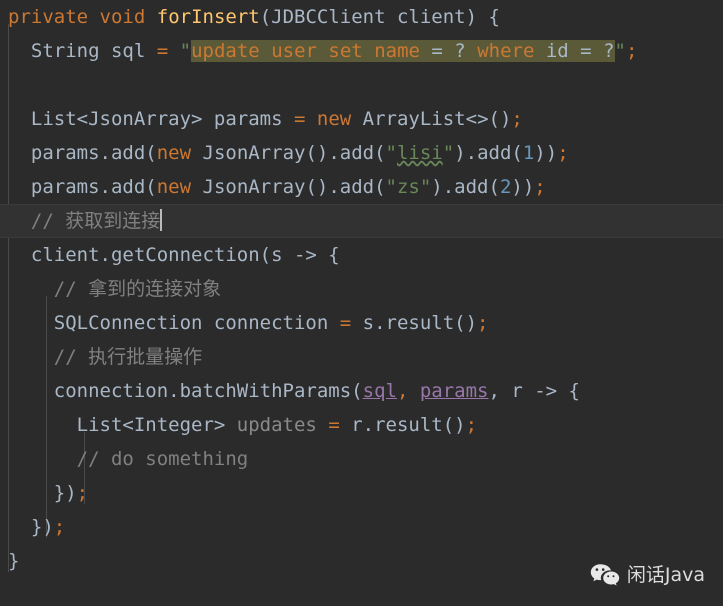 The image size is (723, 606). Describe the element at coordinates (534, 391) in the screenshot. I see `token-lambda-r: , r -> {` at that location.